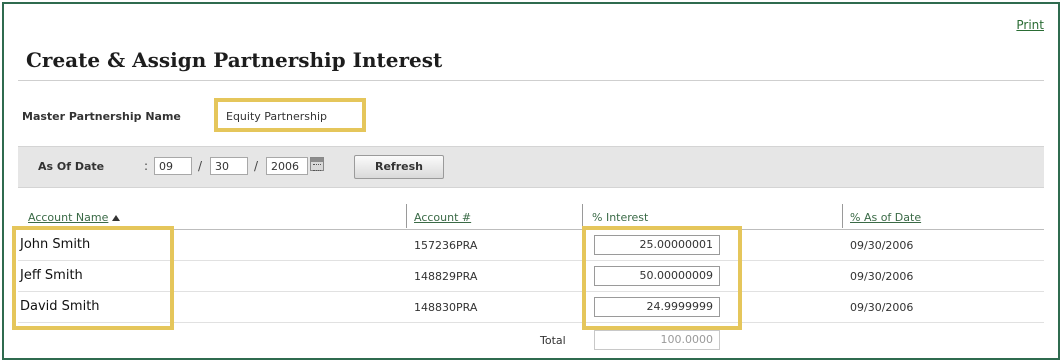 The width and height of the screenshot is (1062, 362). Describe the element at coordinates (442, 217) in the screenshot. I see `column-header-account-number: Account #` at that location.